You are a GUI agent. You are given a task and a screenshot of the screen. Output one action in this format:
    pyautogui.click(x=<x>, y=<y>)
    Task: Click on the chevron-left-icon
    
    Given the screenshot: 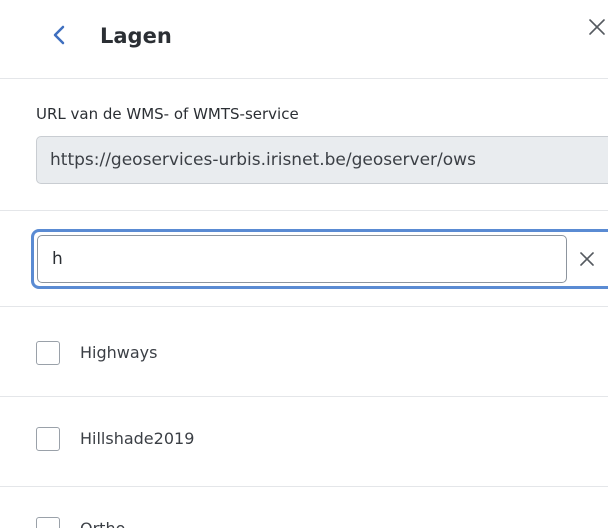 What is the action you would take?
    pyautogui.click(x=59, y=35)
    